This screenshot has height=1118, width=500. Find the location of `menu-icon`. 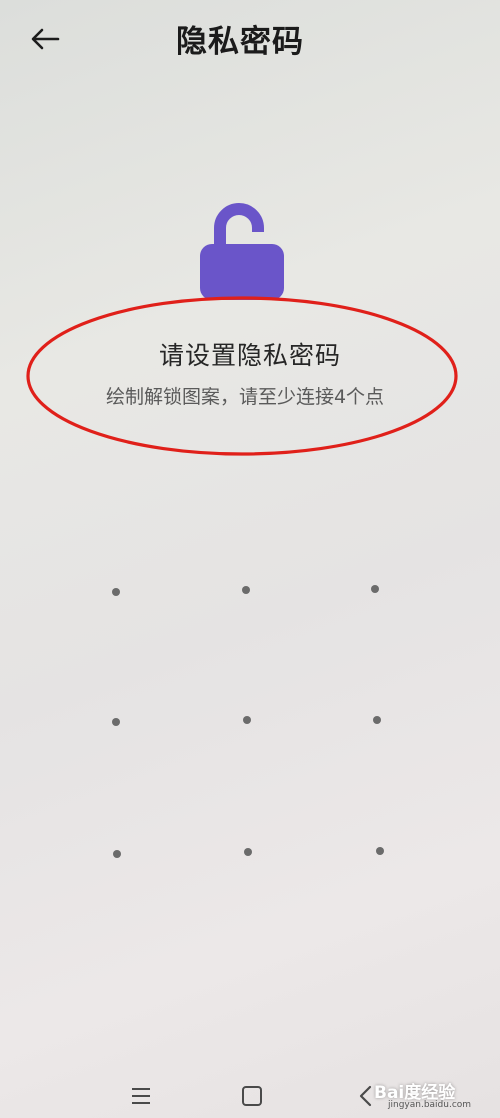

menu-icon is located at coordinates (141, 1096).